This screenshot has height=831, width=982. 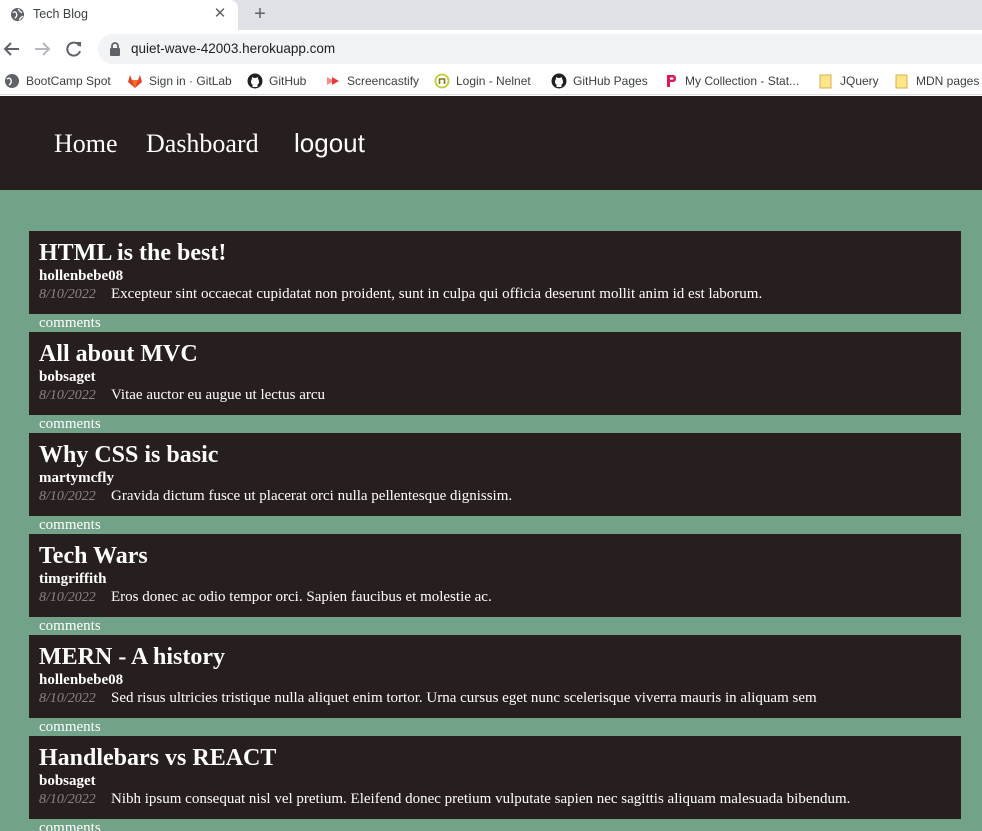 What do you see at coordinates (329, 143) in the screenshot?
I see `nav-logout-link: logout` at bounding box center [329, 143].